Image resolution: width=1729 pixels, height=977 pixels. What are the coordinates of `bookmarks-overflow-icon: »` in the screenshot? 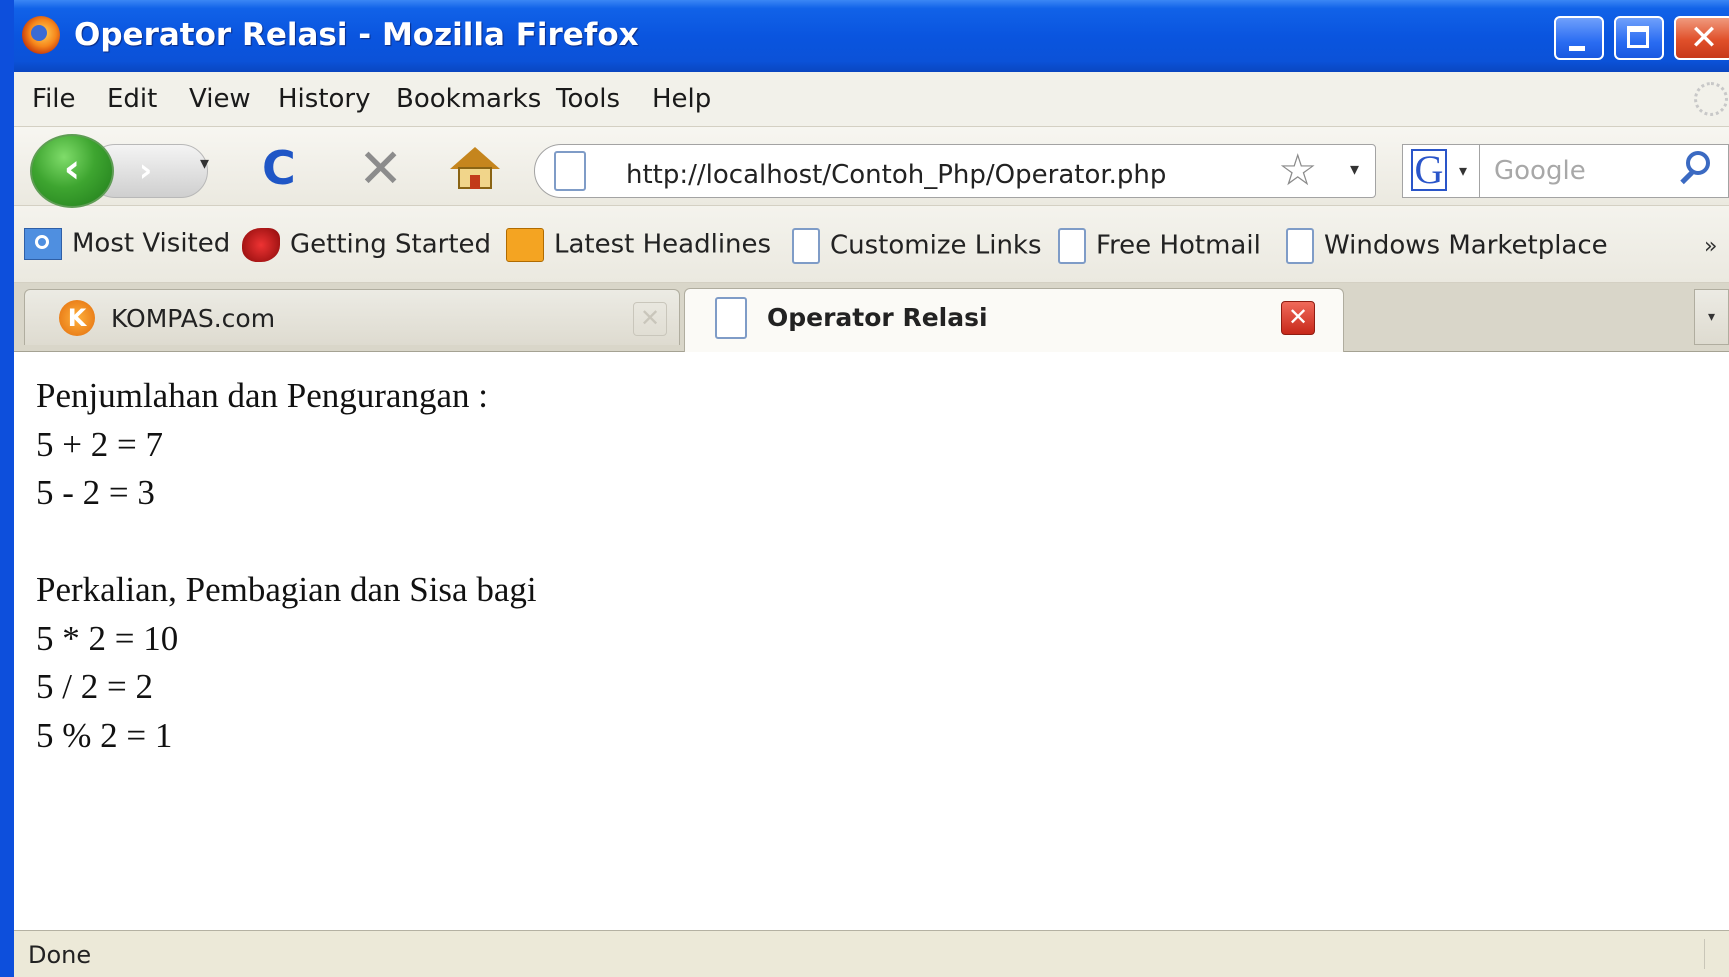 It's located at (1710, 246).